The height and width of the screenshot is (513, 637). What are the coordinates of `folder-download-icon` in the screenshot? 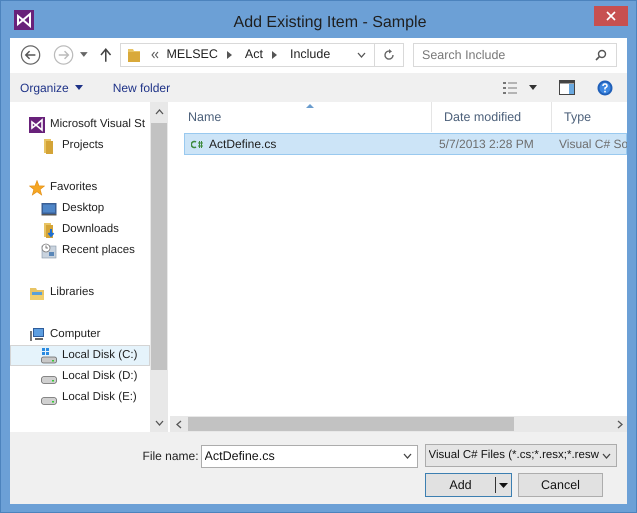 It's located at (49, 230).